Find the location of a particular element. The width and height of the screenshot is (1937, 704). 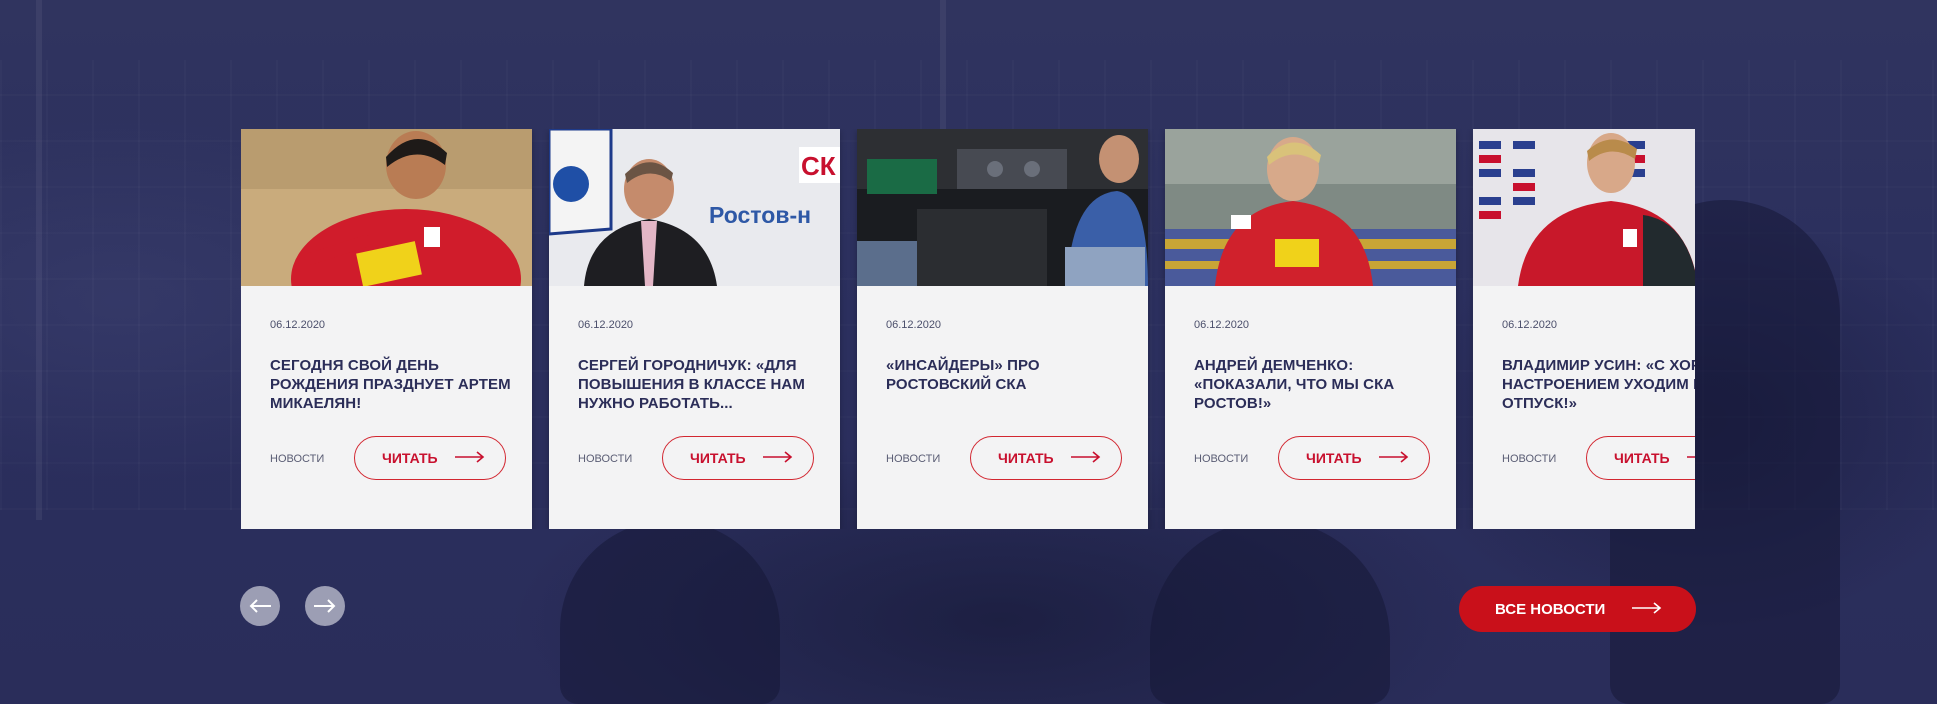

news-title: «ИНСАЙДЕРЫ» ПРО РОСТОВСКИЙ СКА is located at coordinates (1011, 375).